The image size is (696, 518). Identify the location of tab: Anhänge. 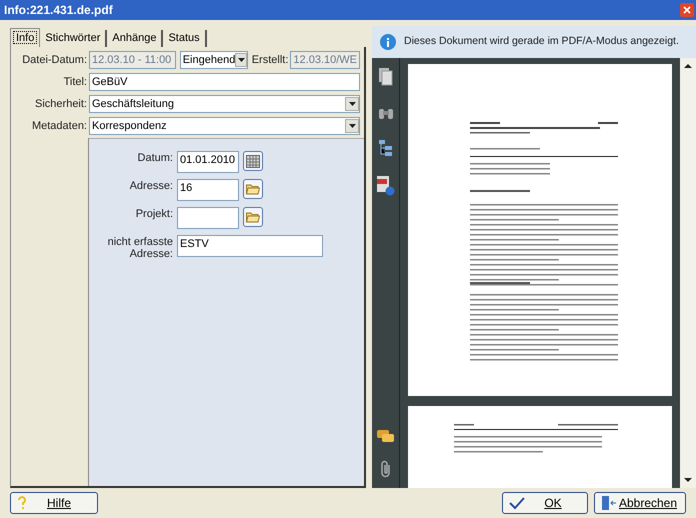
(135, 38).